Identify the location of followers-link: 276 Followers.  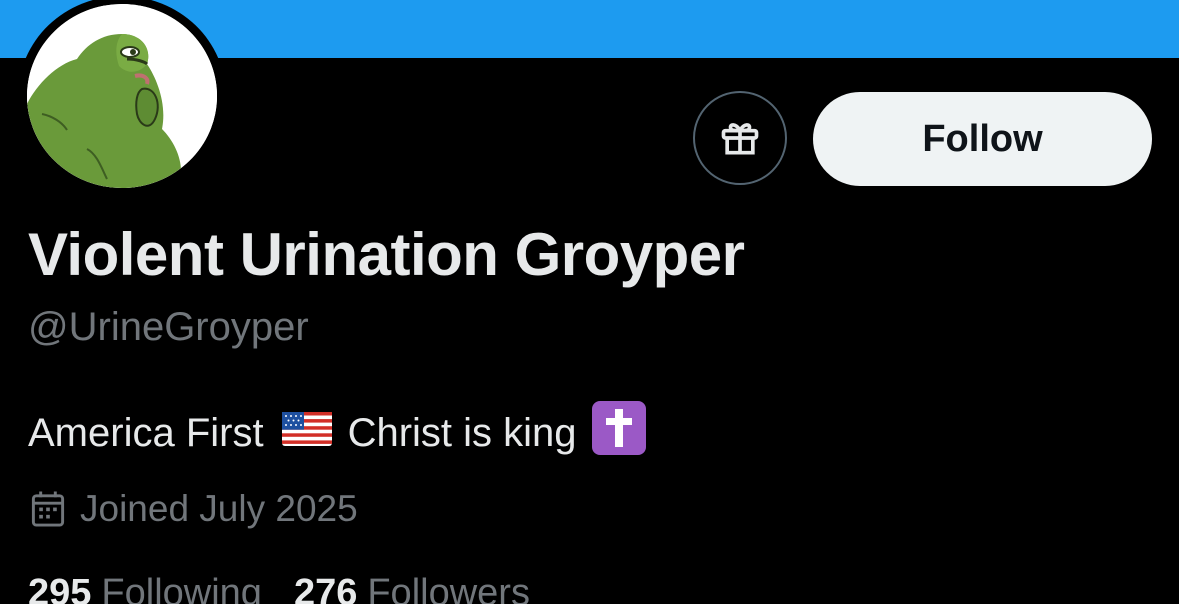
(412, 588).